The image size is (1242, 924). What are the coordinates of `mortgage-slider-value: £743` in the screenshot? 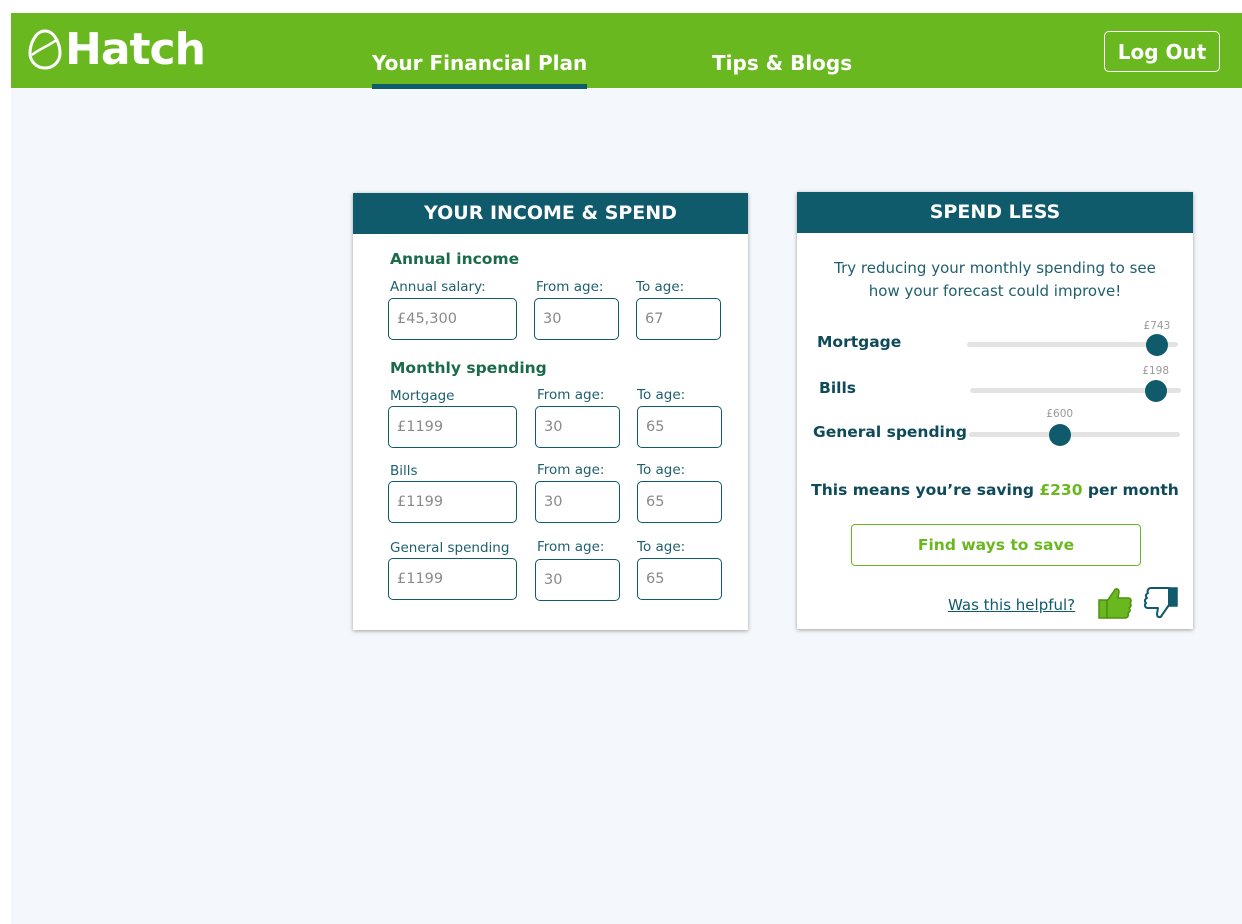 It's located at (1157, 326).